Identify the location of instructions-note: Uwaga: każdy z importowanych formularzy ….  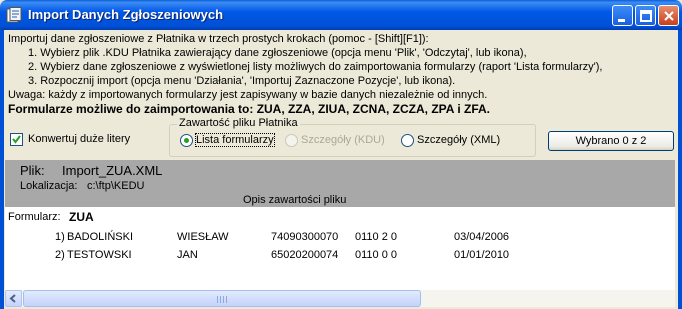
(248, 95).